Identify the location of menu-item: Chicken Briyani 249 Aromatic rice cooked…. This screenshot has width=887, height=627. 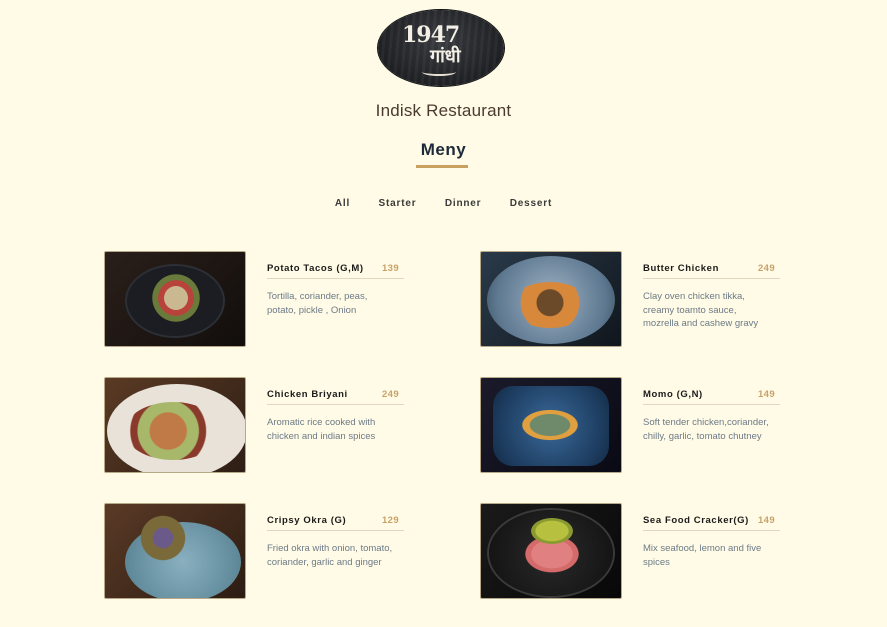
(254, 426).